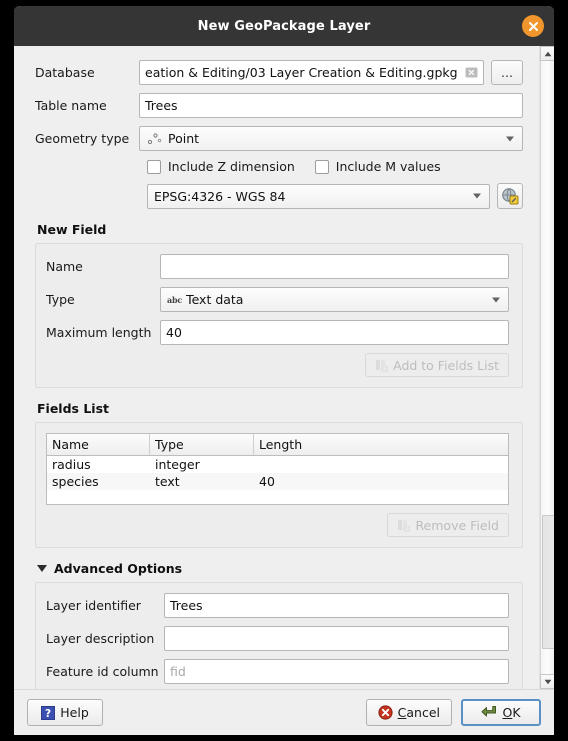  Describe the element at coordinates (277, 497) in the screenshot. I see `table-empty-space` at that location.